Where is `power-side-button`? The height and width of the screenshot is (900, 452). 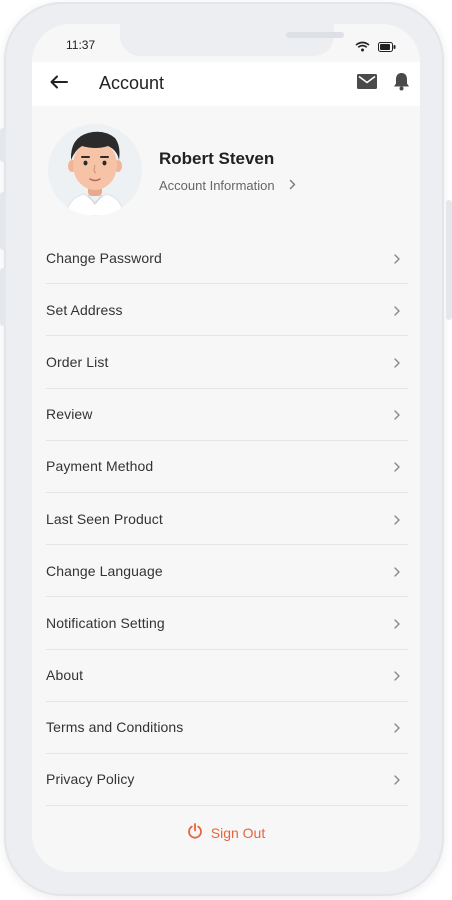 power-side-button is located at coordinates (449, 260).